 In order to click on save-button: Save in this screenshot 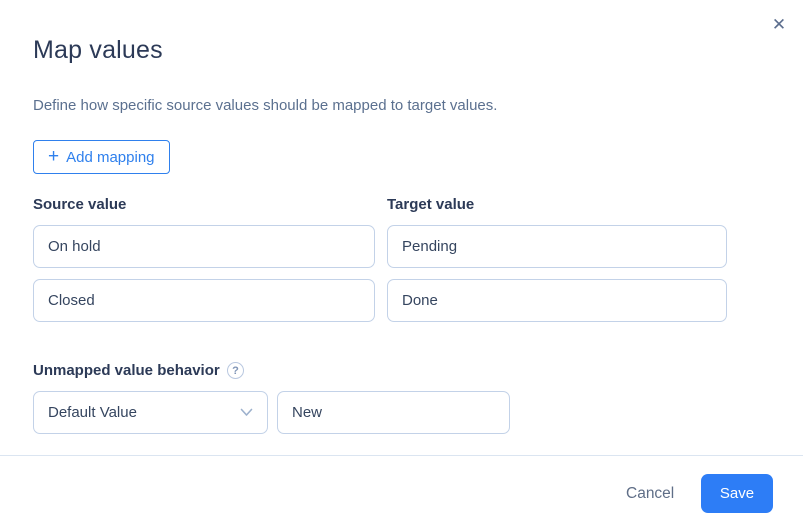, I will do `click(737, 493)`.